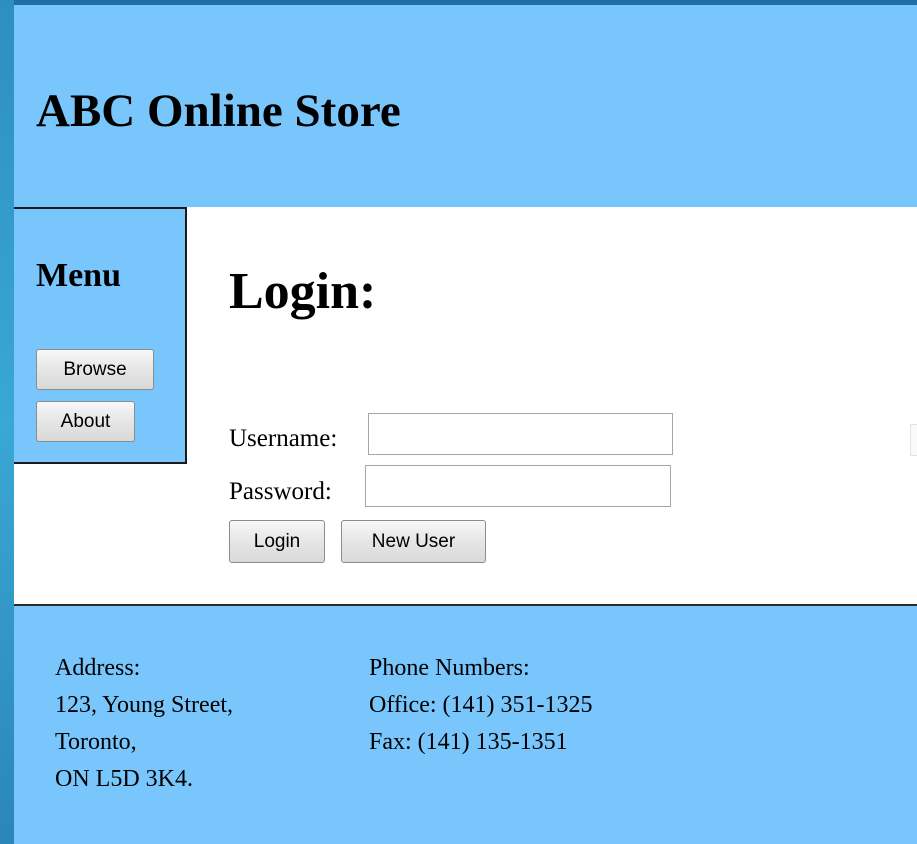 The height and width of the screenshot is (844, 917). What do you see at coordinates (100, 335) in the screenshot?
I see `sidebar-menu: Menu Browse About` at bounding box center [100, 335].